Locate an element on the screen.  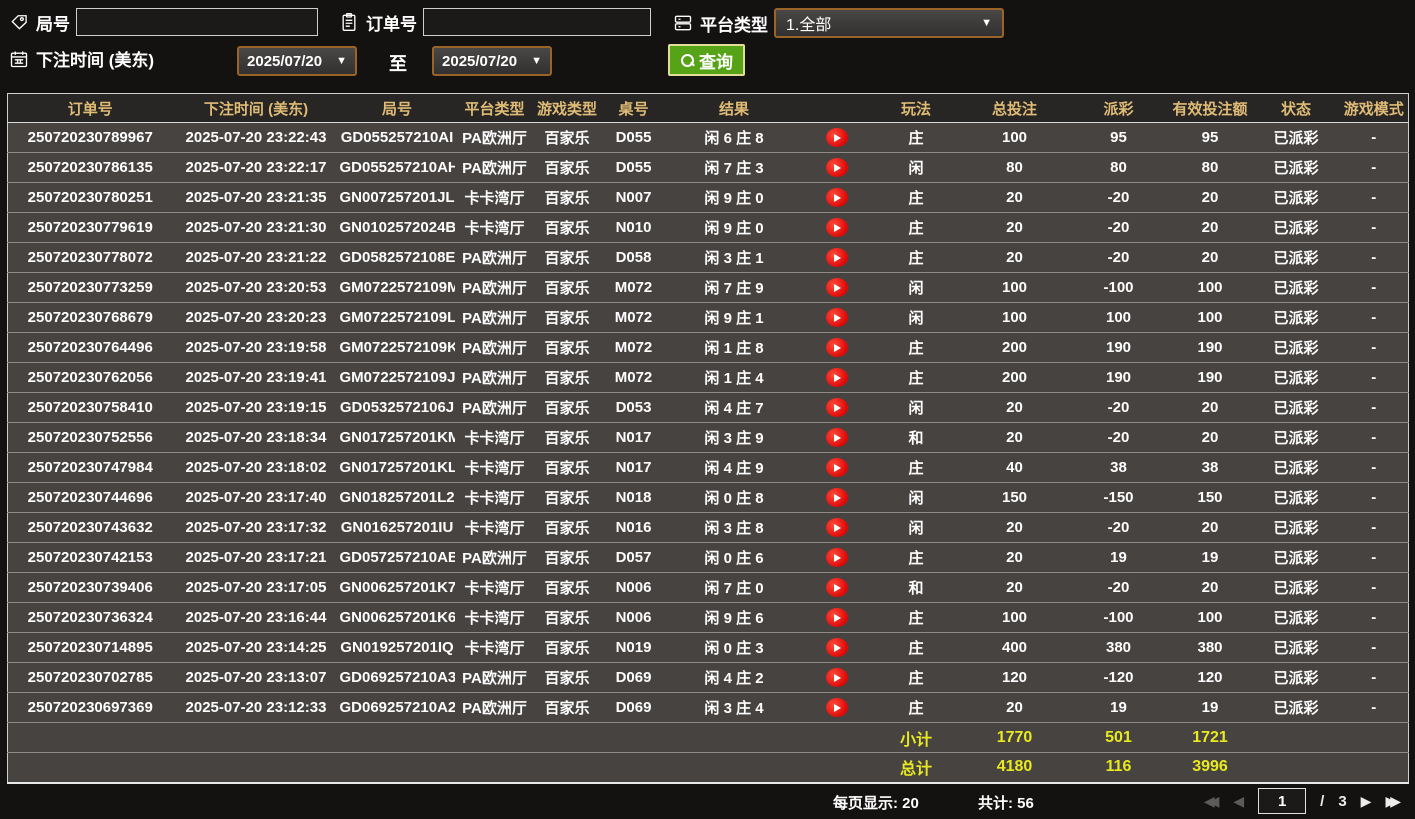
bet-option-cell: 闲 is located at coordinates (916, 317).